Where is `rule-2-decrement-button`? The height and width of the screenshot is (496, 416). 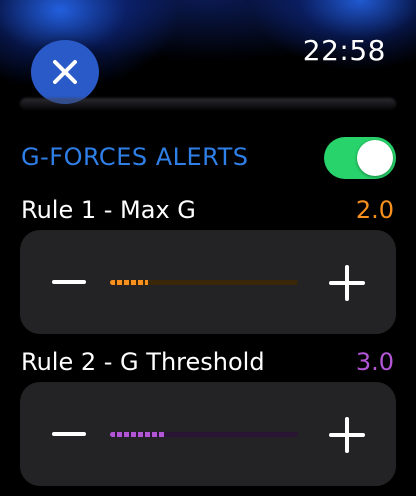 rule-2-decrement-button is located at coordinates (69, 434).